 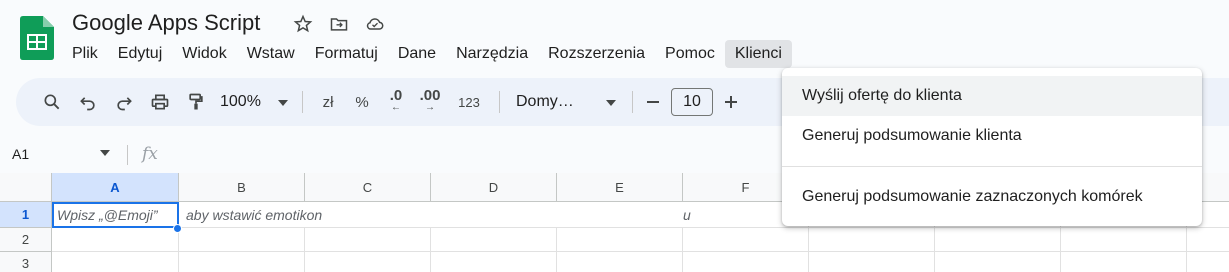 I want to click on zoom-value: 100%, so click(x=240, y=101).